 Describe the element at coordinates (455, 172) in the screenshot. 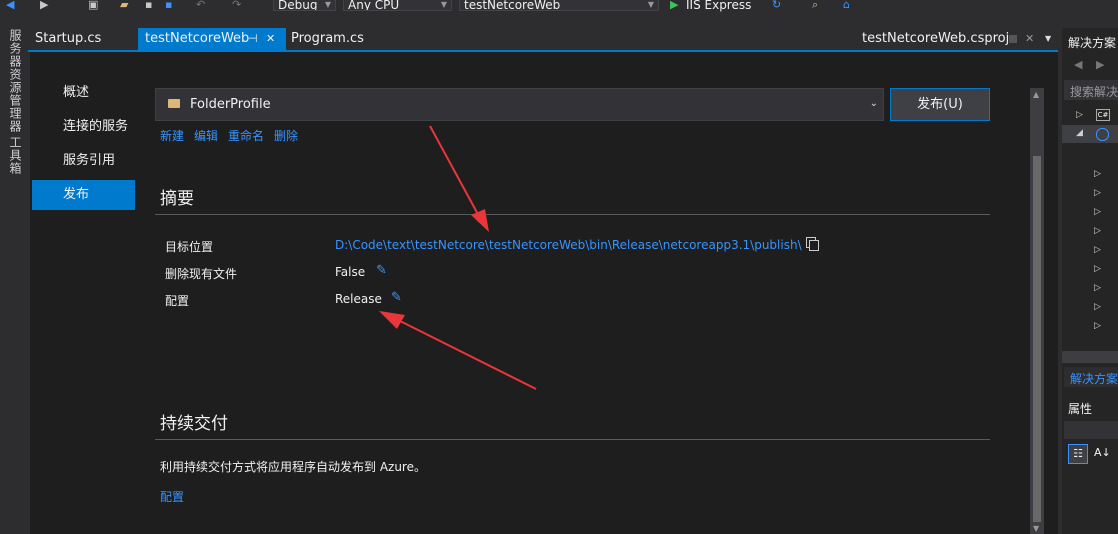

I see `arrow-to-target-location` at that location.